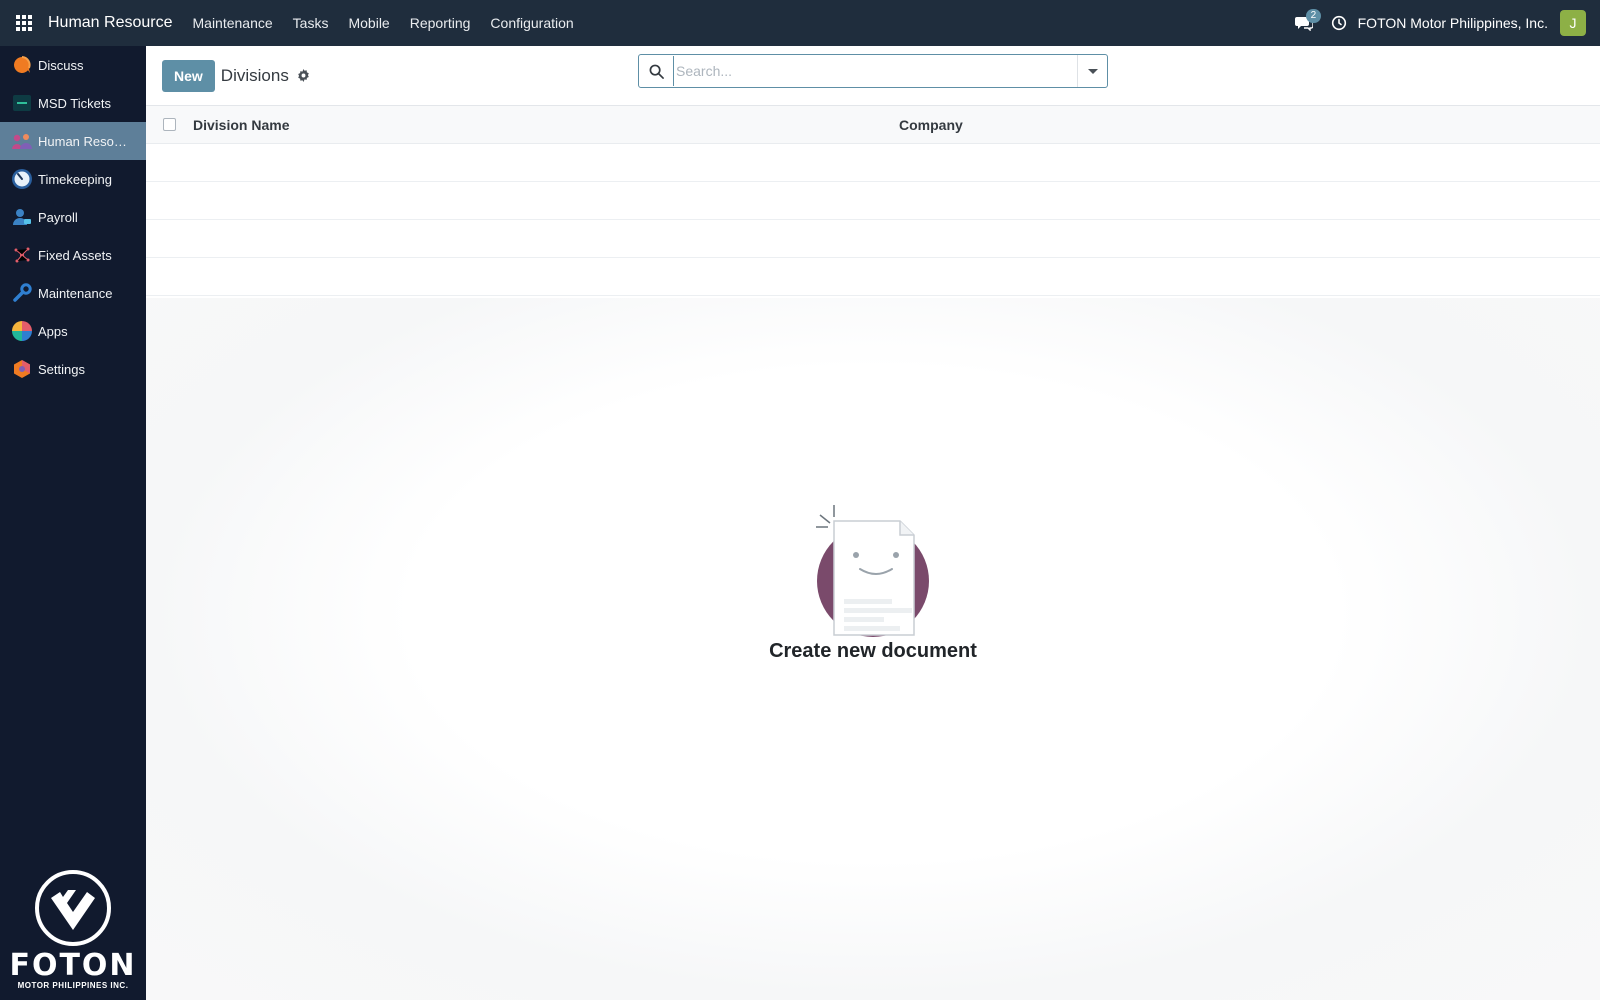 This screenshot has height=1000, width=1600. I want to click on page-title: Divisions, so click(254, 75).